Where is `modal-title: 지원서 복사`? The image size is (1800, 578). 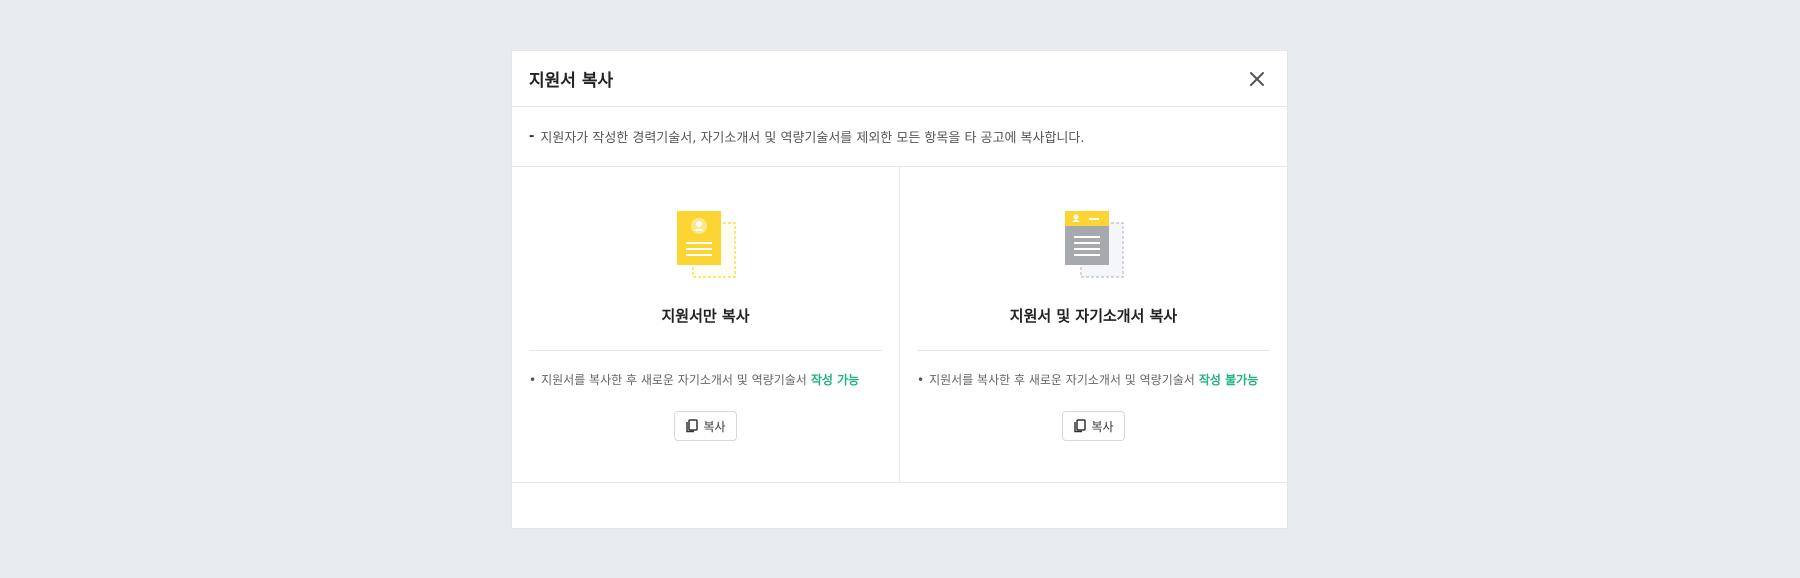
modal-title: 지원서 복사 is located at coordinates (571, 81).